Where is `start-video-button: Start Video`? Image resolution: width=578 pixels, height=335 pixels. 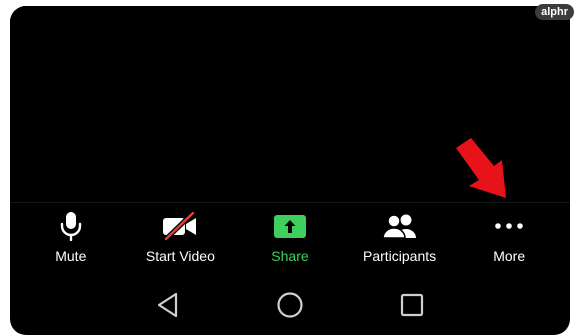 start-video-button: Start Video is located at coordinates (180, 233).